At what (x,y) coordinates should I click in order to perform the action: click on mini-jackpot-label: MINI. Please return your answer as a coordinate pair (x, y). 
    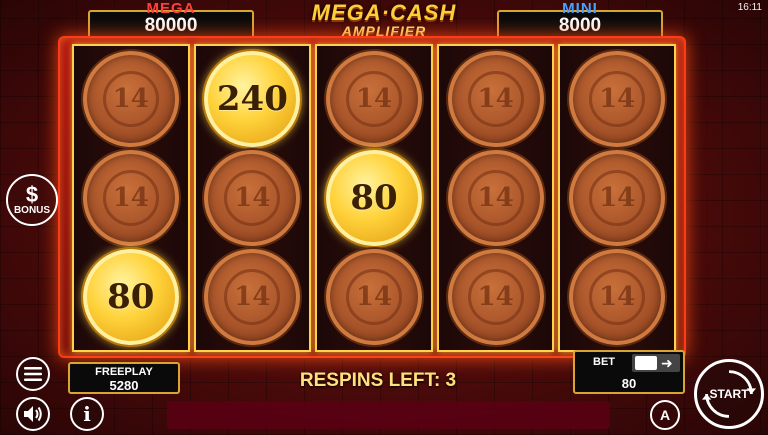
    Looking at the image, I should click on (580, 8).